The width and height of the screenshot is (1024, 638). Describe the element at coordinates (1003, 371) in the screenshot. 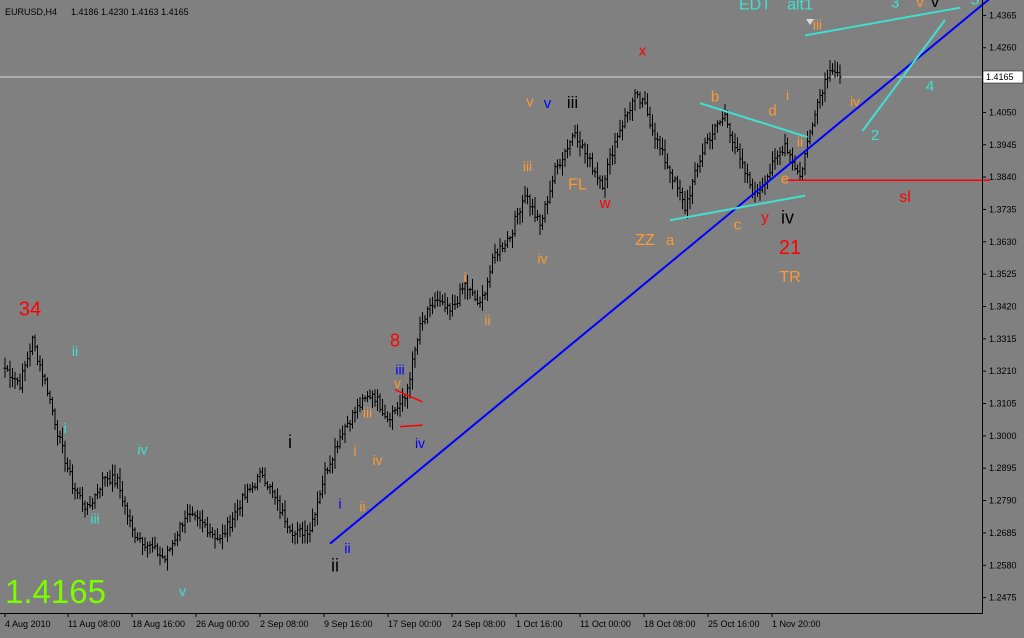

I see `y-tick-label: 1.3210` at that location.